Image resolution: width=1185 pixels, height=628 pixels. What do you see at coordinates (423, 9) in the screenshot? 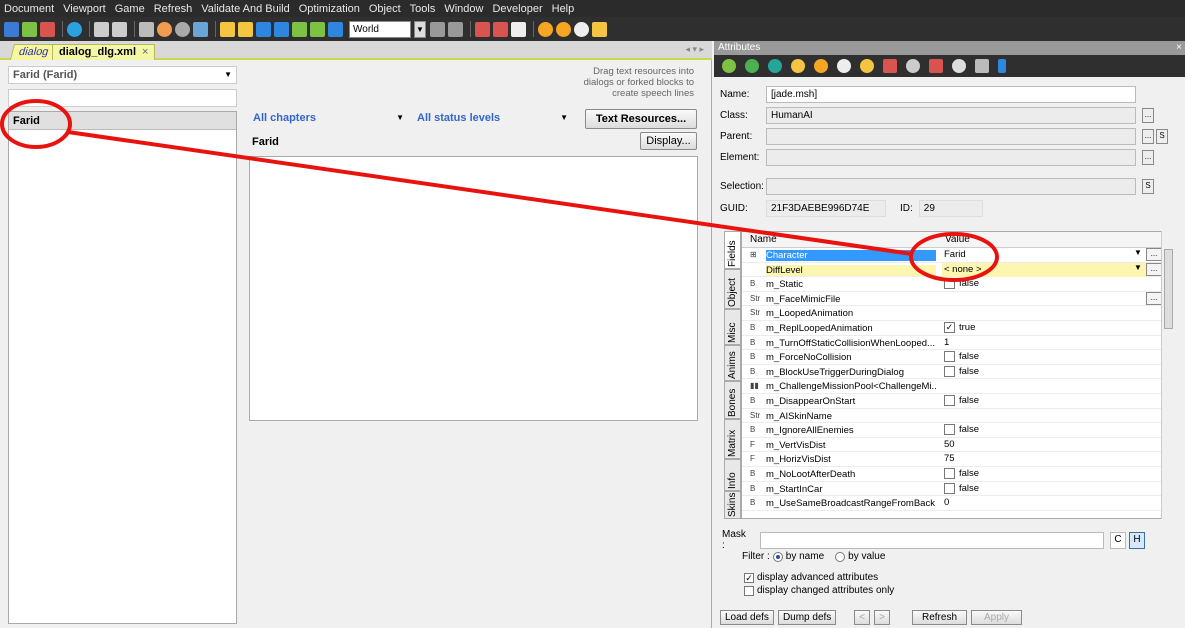
I see `menu-item-tools: Tools` at bounding box center [423, 9].